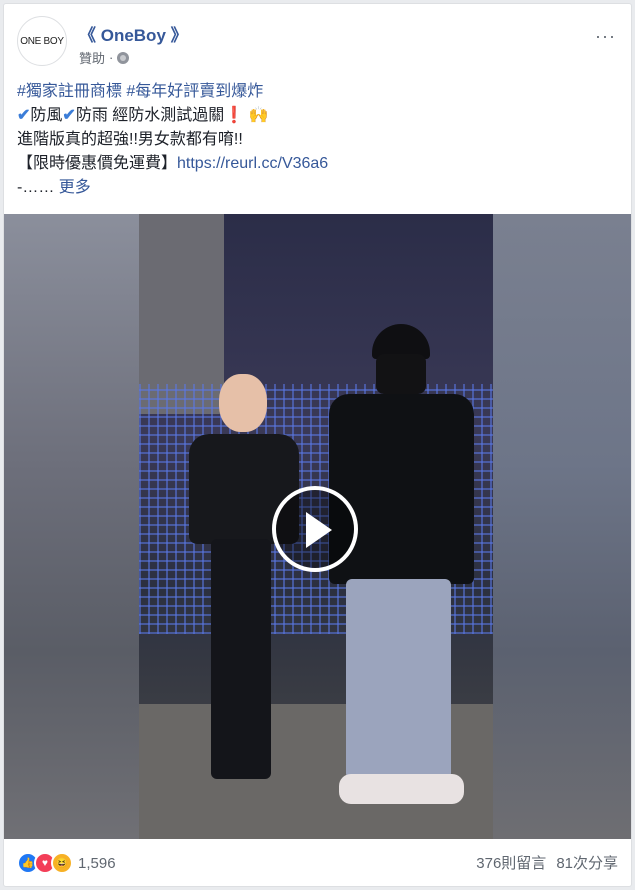  I want to click on shoes, so click(401, 789).